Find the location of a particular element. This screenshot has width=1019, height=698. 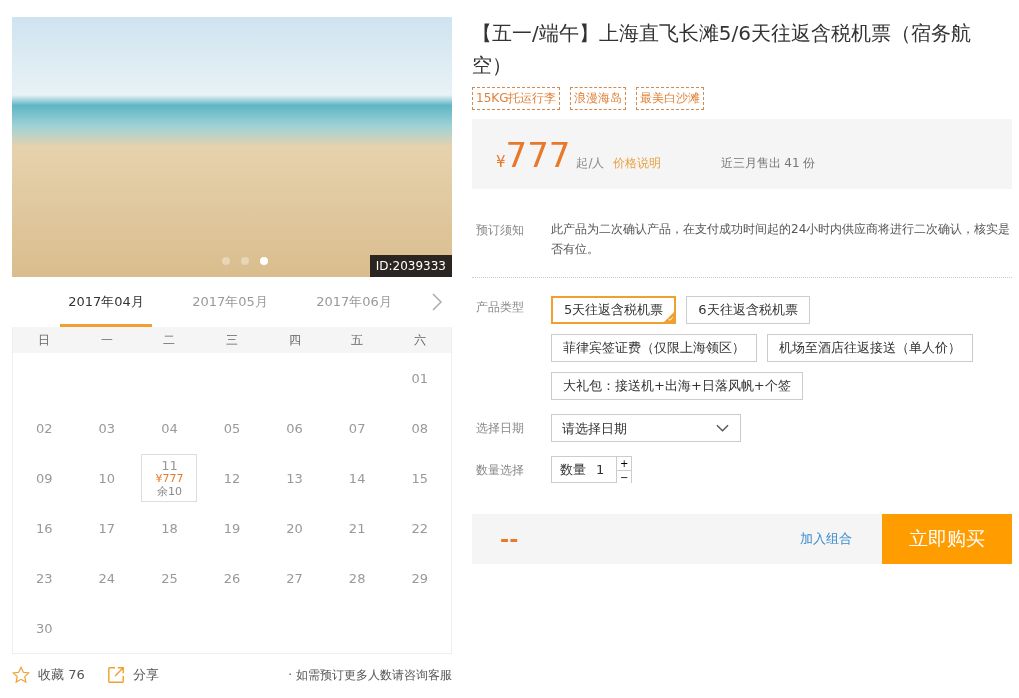

day-number: 26 is located at coordinates (232, 578).